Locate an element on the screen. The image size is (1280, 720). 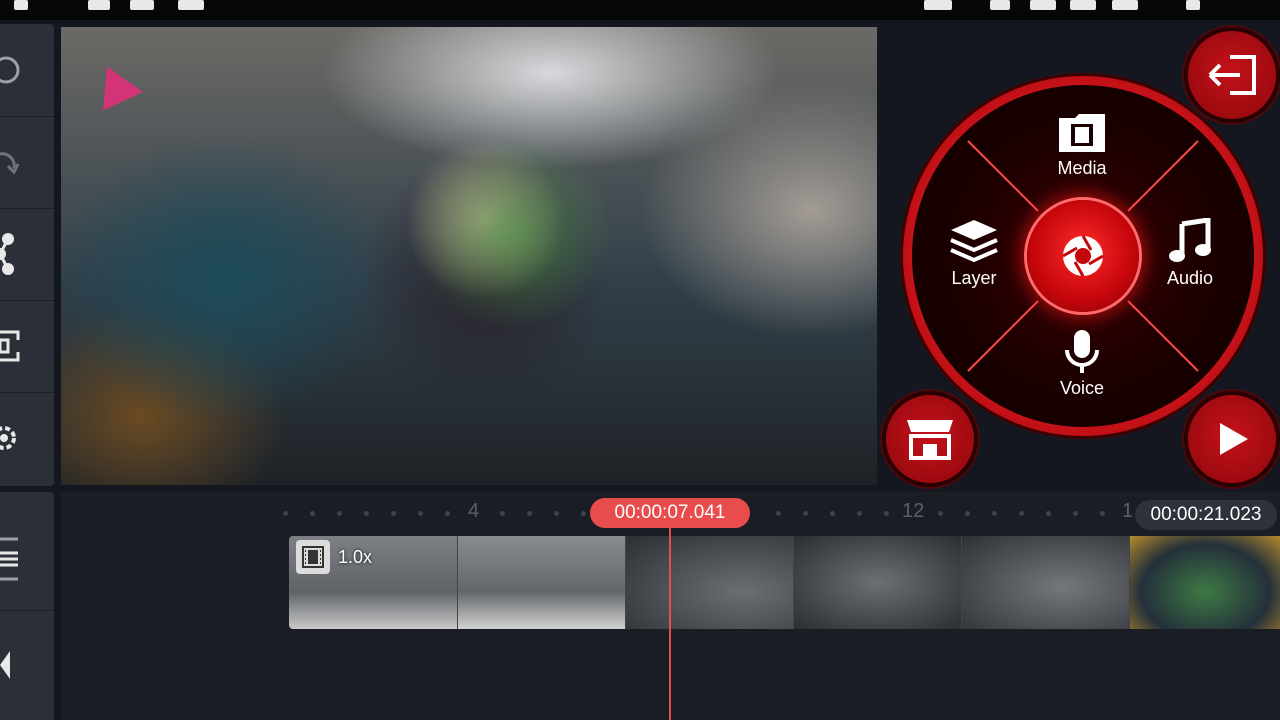
capture-icon is located at coordinates (1083, 256).